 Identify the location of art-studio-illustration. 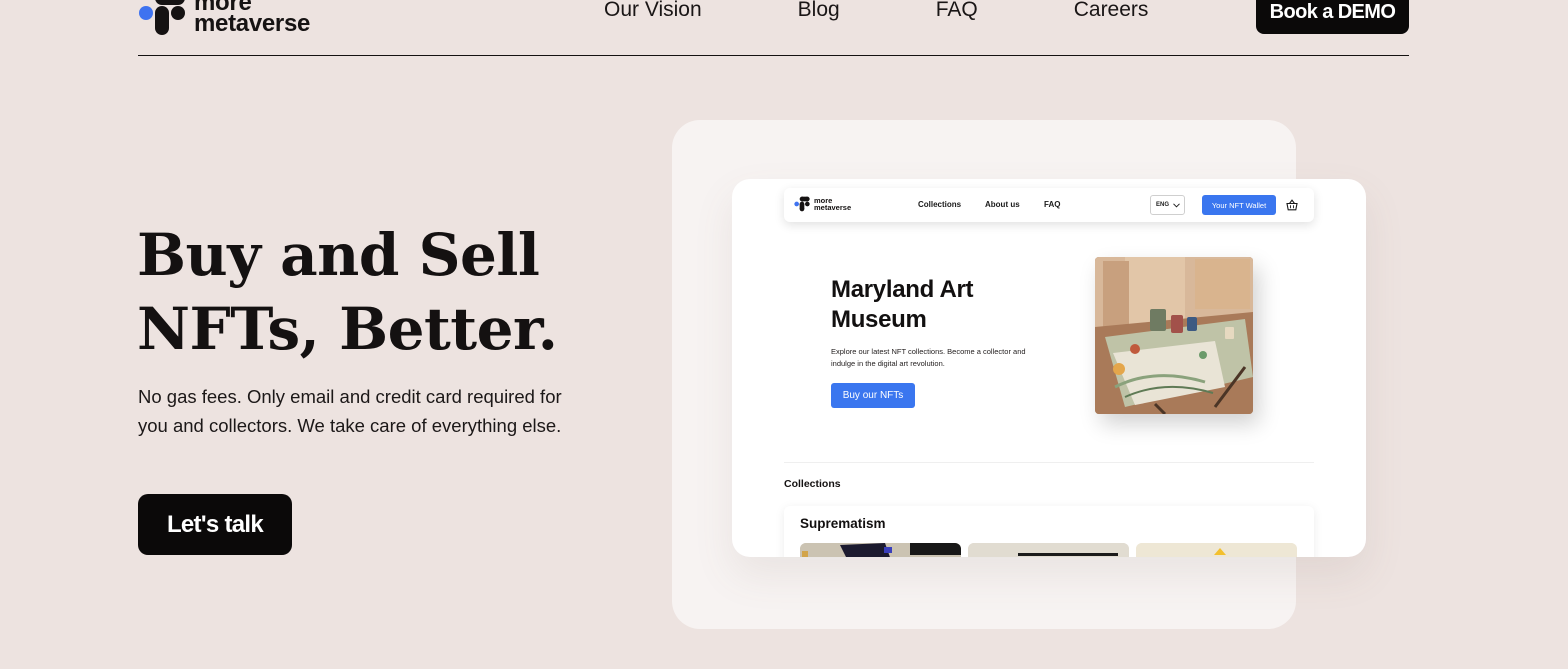
(1174, 335).